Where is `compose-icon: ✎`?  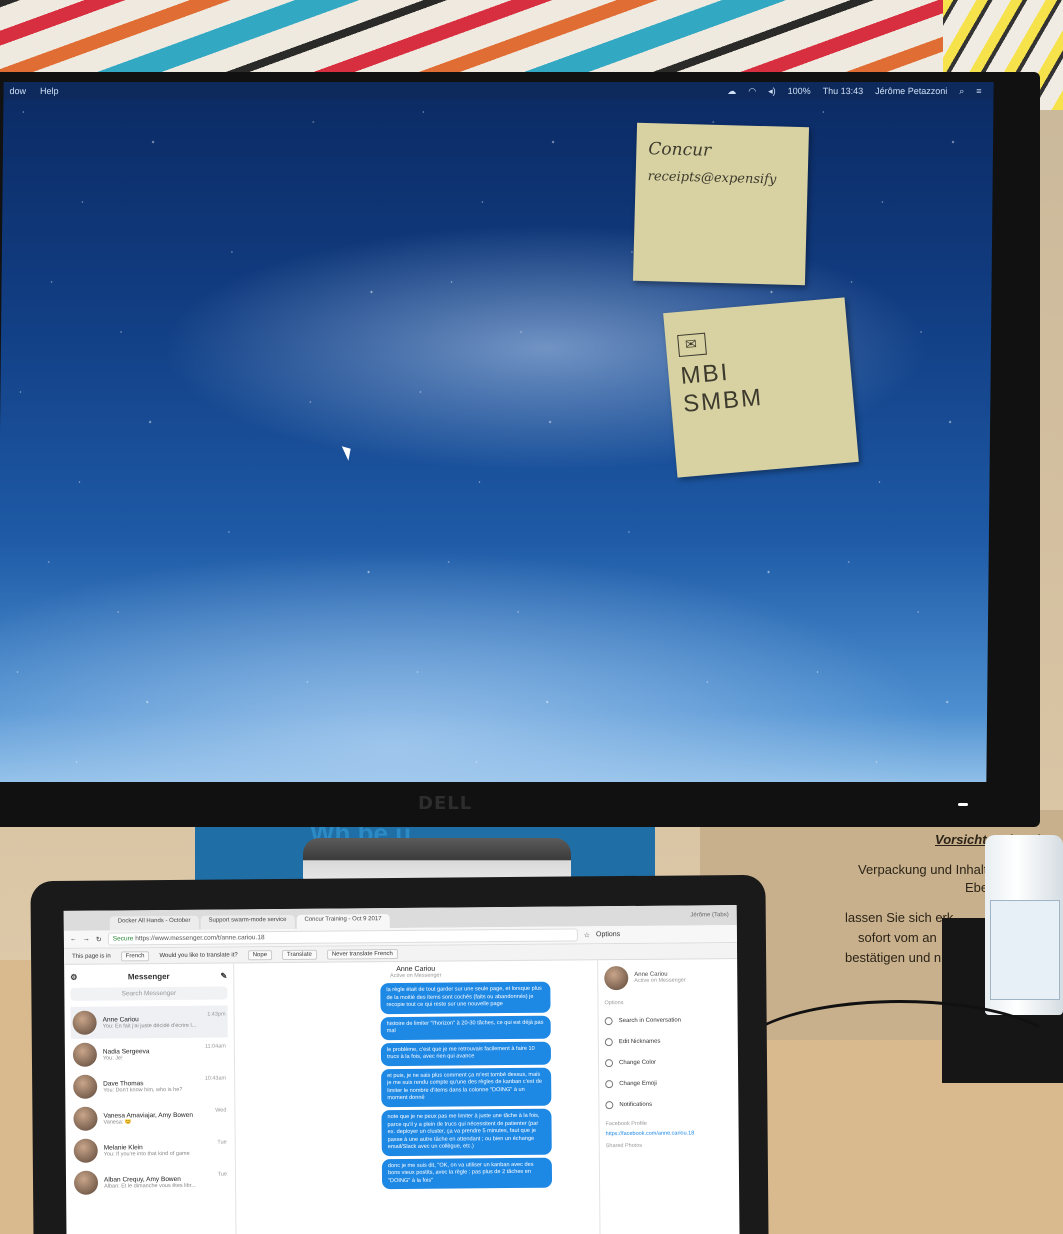
compose-icon: ✎ is located at coordinates (223, 976).